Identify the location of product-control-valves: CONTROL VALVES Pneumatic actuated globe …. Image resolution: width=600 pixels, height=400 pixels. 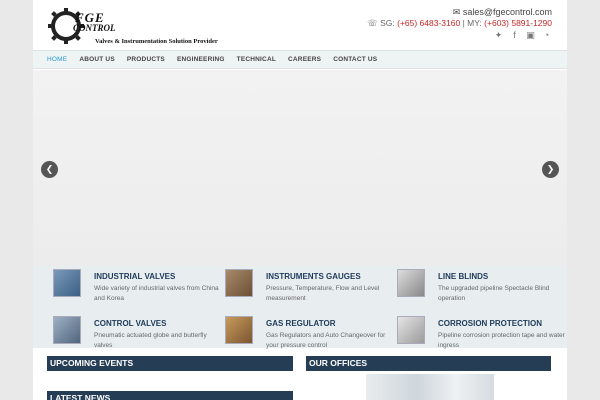
(138, 333).